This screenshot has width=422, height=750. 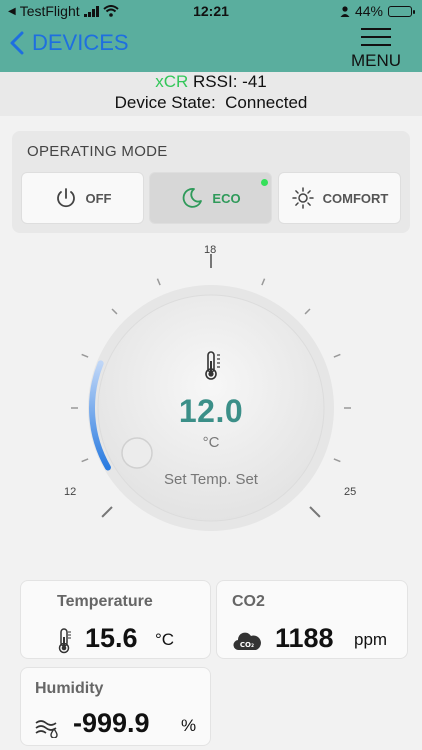 What do you see at coordinates (115, 619) in the screenshot?
I see `temperature-card: Temperature 15.6 °C` at bounding box center [115, 619].